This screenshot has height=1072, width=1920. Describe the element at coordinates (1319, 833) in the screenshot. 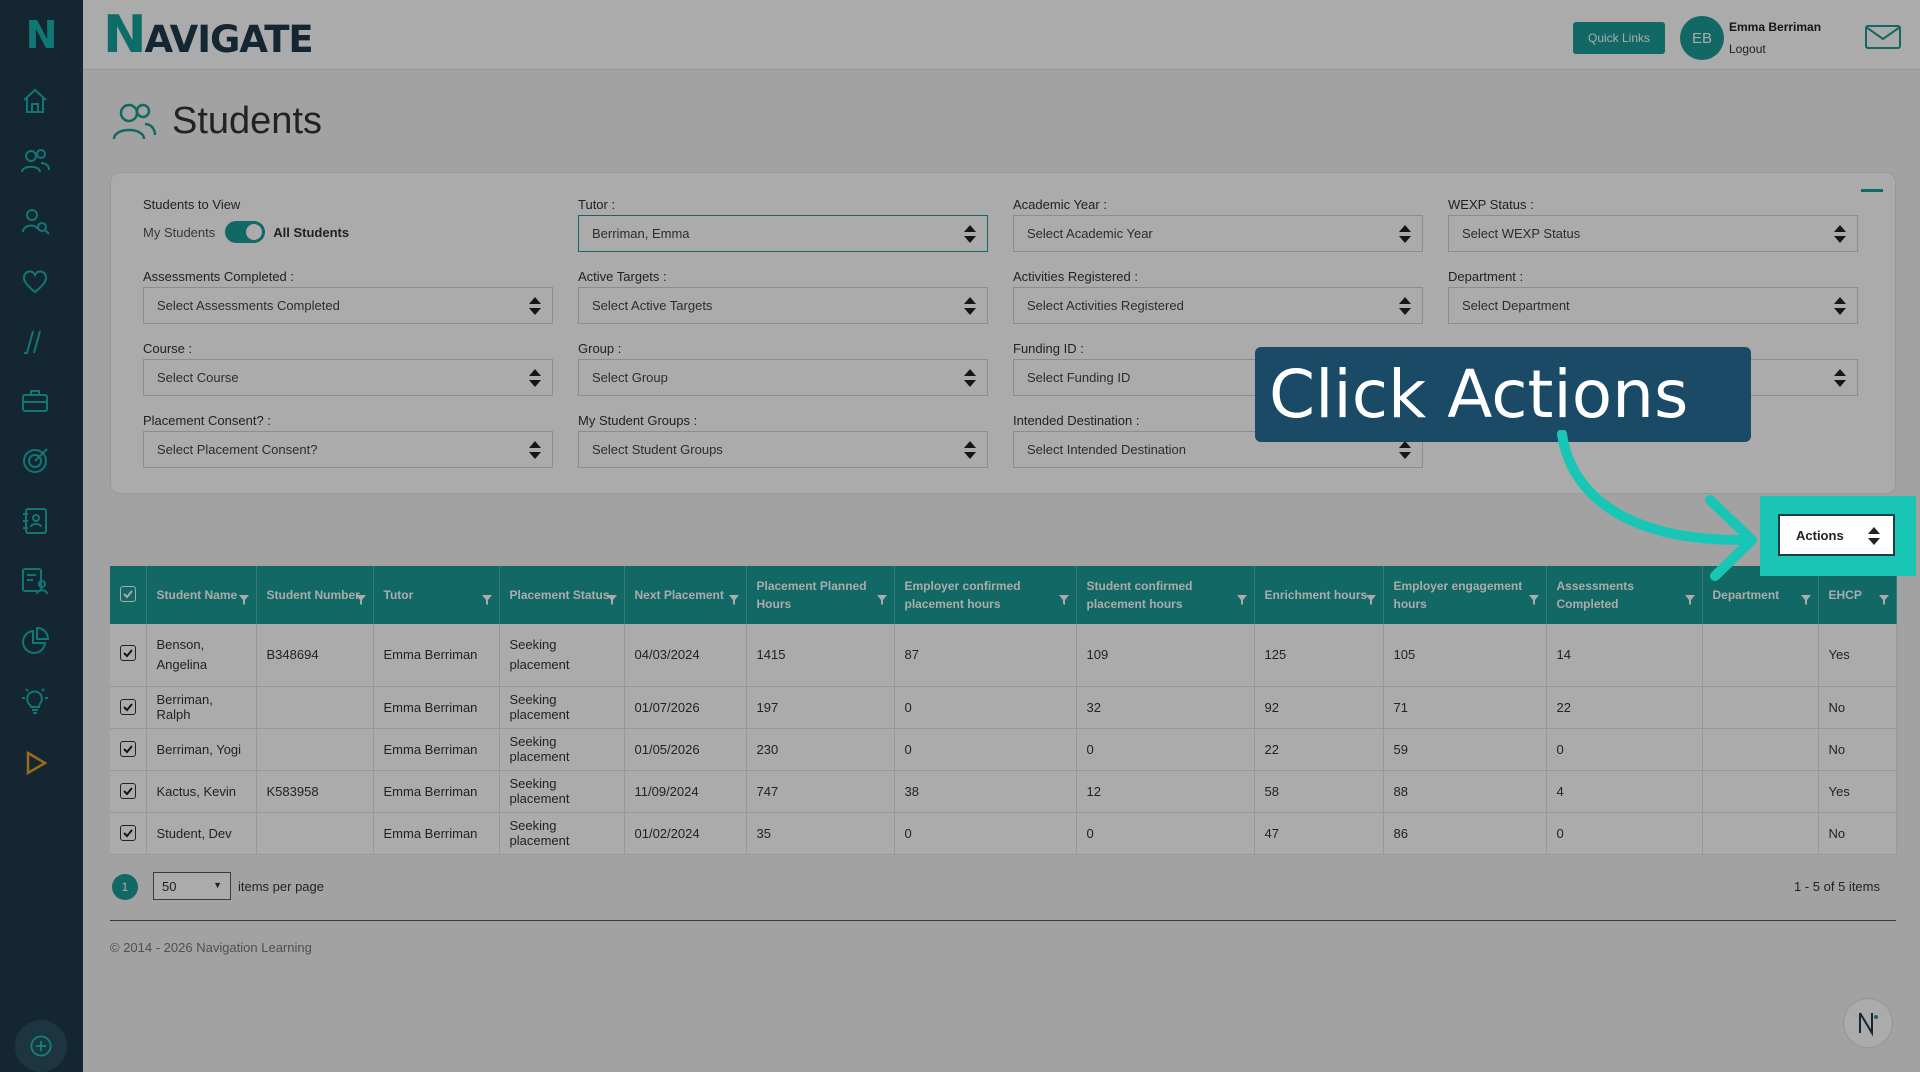

I see `table-cell: 47` at that location.